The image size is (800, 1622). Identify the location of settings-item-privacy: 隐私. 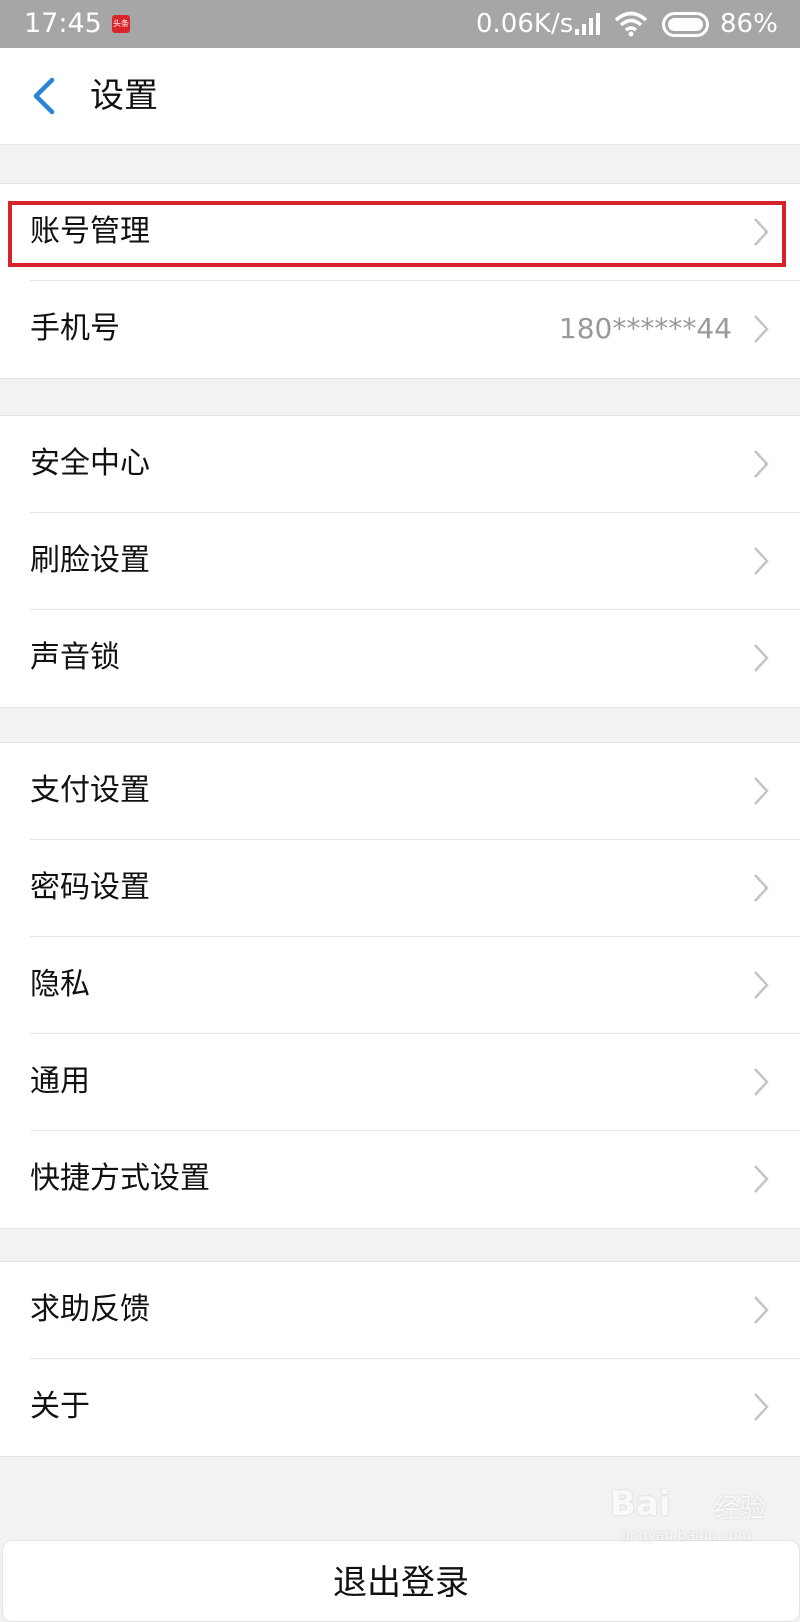
(400, 985).